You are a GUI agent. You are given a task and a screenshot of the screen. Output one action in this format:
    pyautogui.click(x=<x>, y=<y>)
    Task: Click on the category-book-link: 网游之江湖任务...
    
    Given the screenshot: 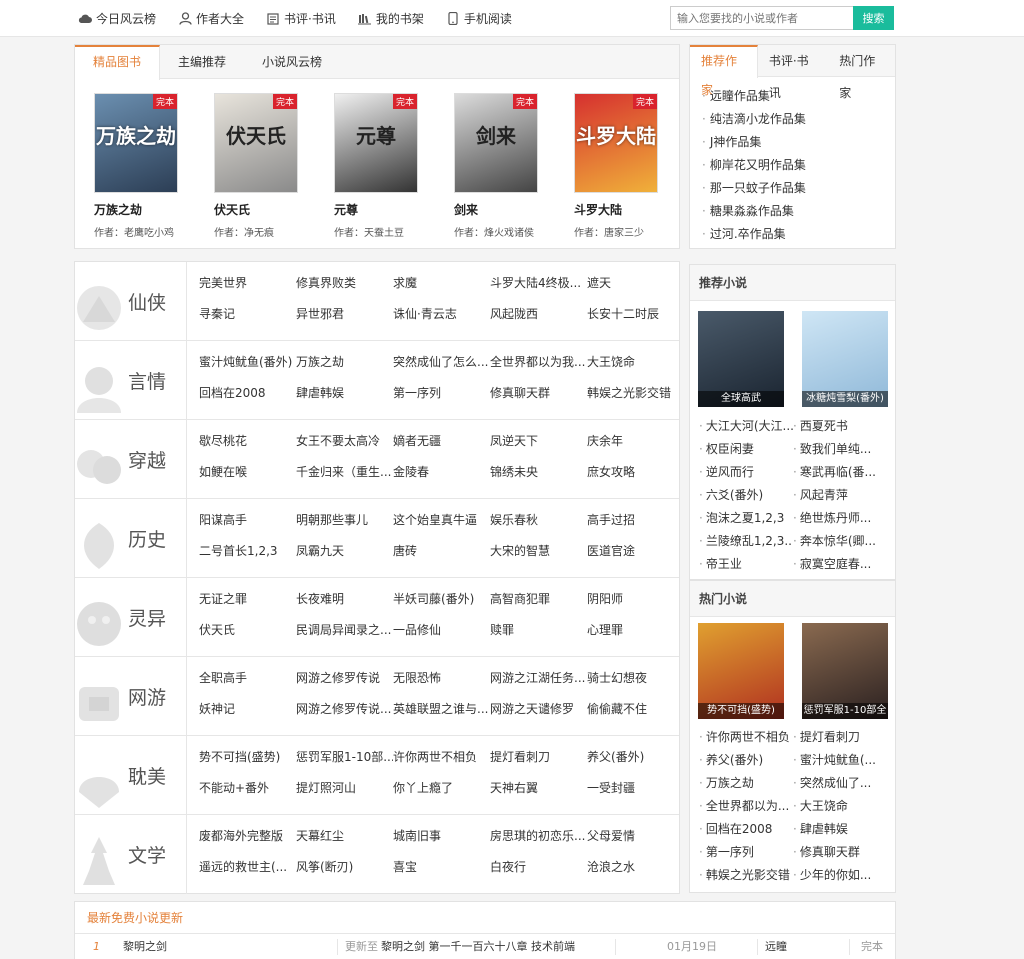 What is the action you would take?
    pyautogui.click(x=538, y=678)
    